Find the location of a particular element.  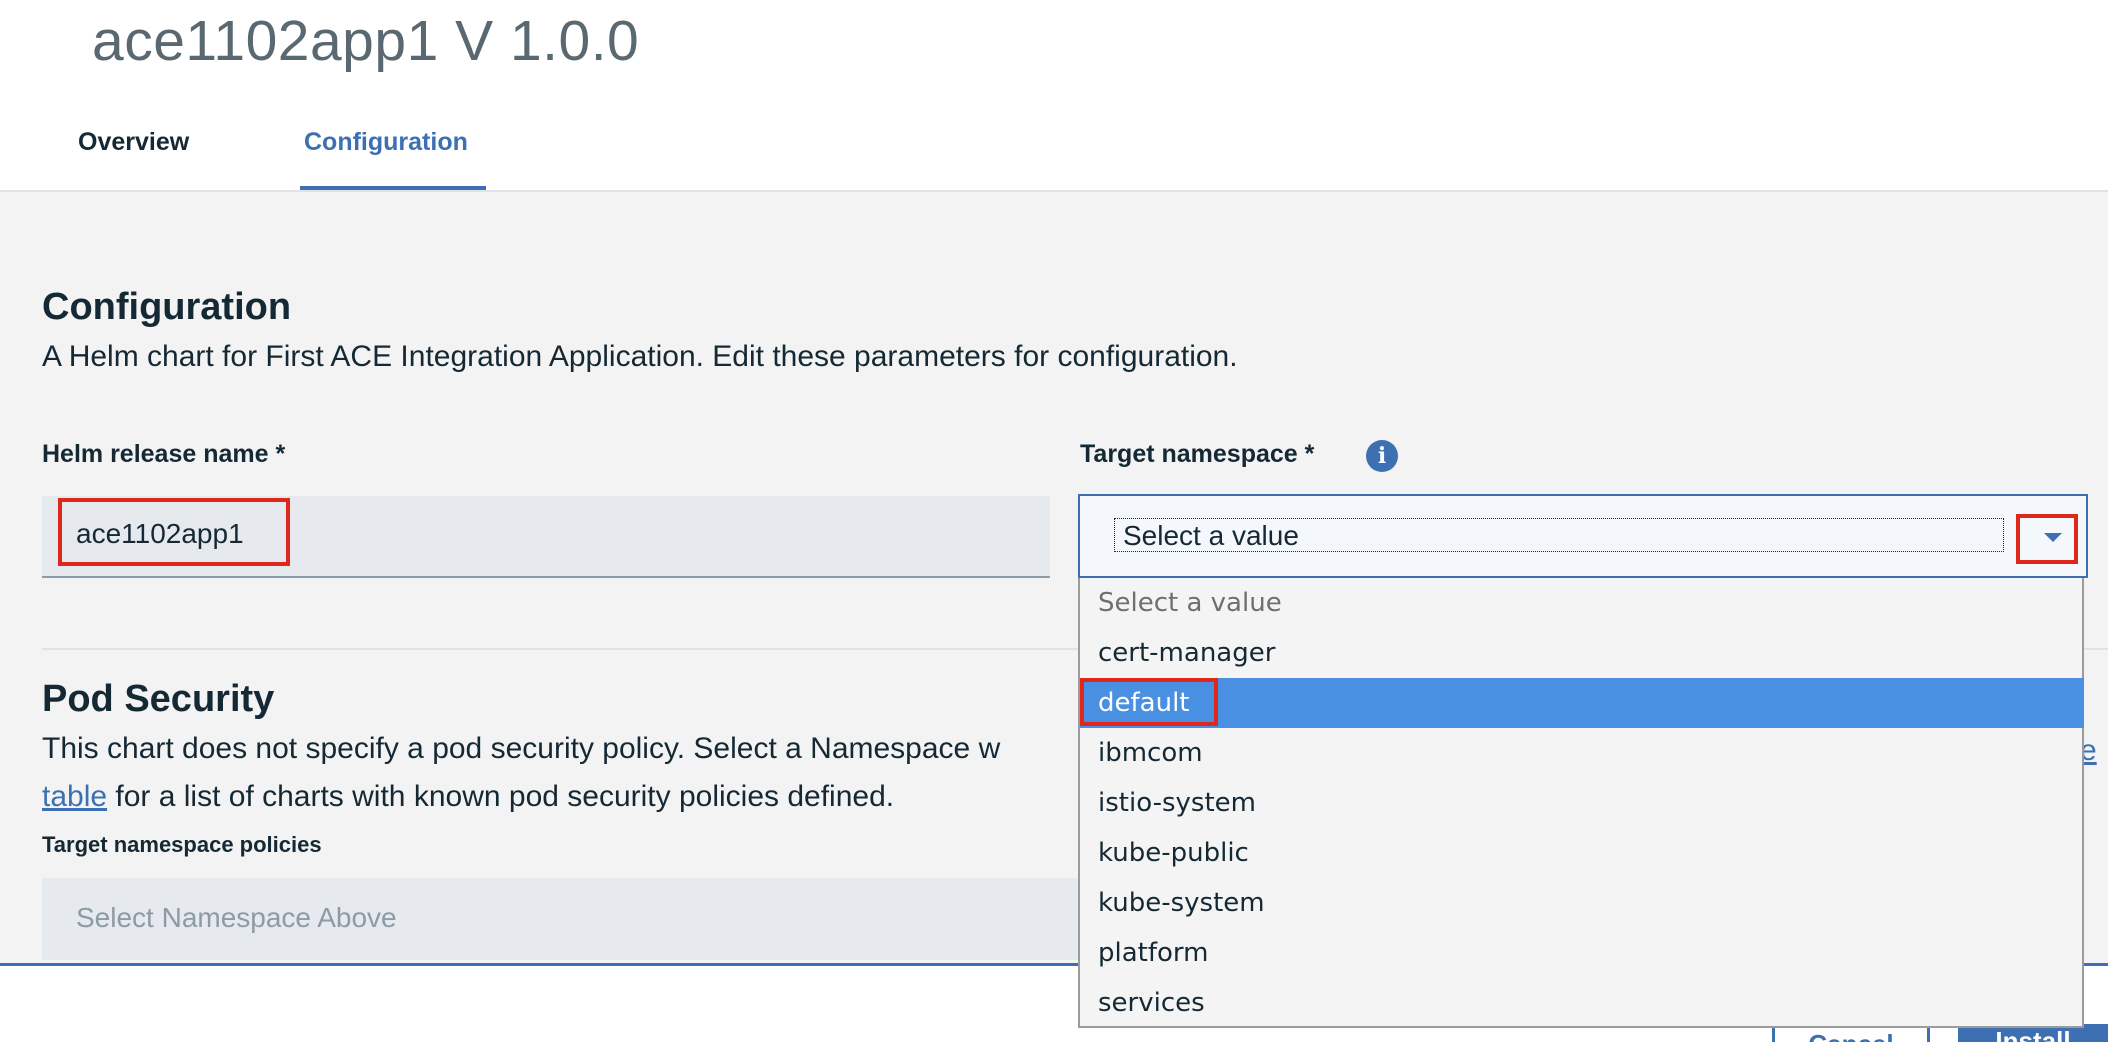

info-icon: i is located at coordinates (1382, 456).